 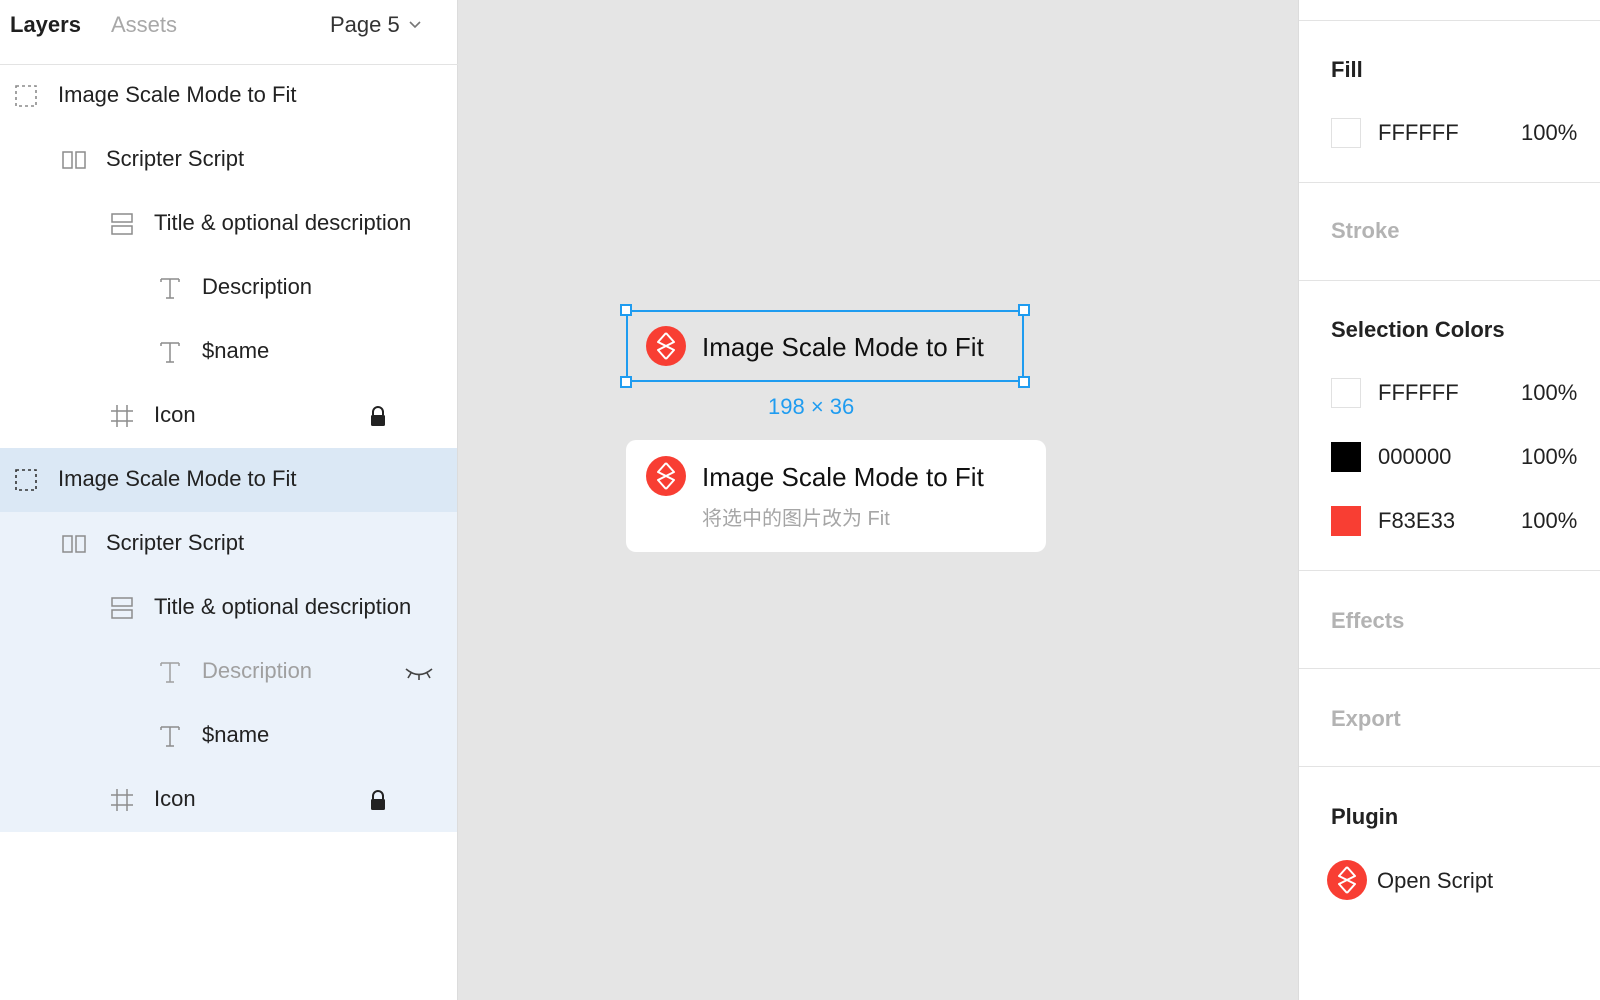 What do you see at coordinates (1435, 880) in the screenshot?
I see `plugin-label: Open Script` at bounding box center [1435, 880].